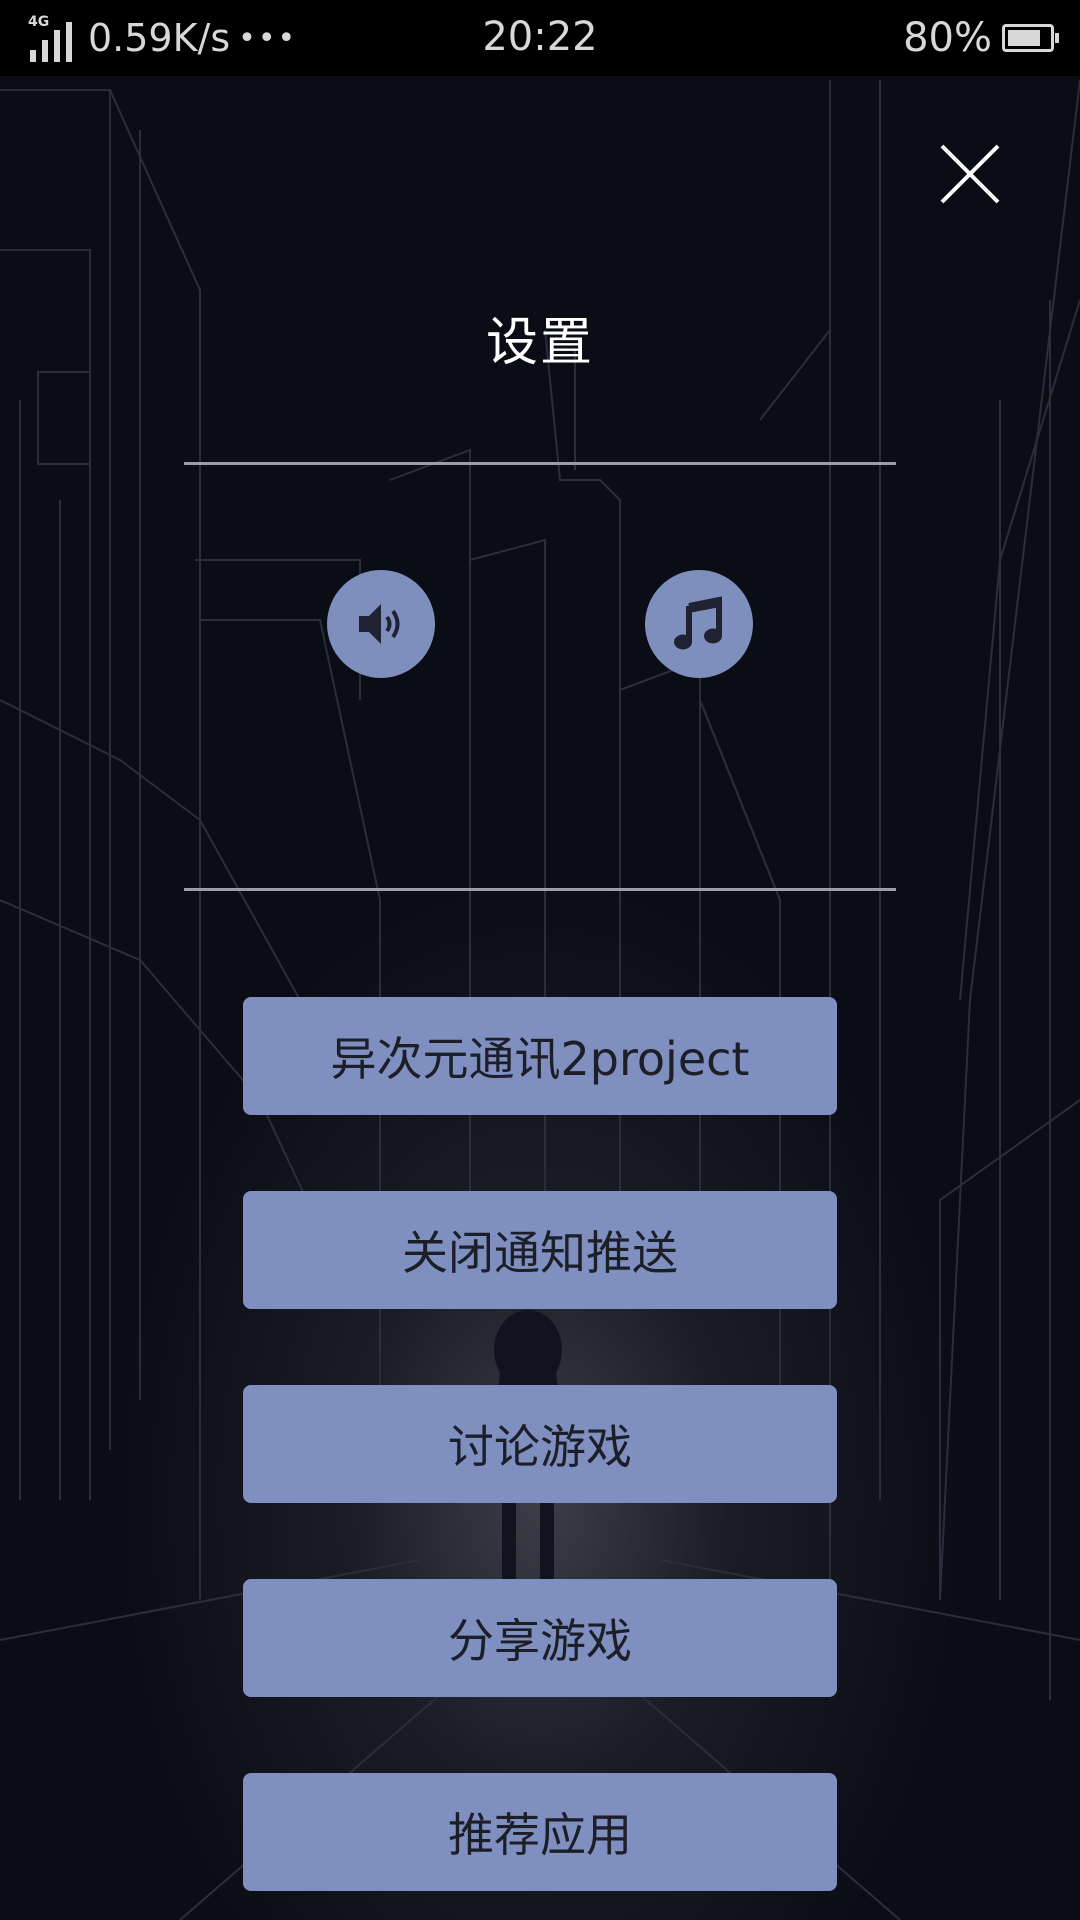 This screenshot has width=1080, height=1920. Describe the element at coordinates (1030, 38) in the screenshot. I see `battery-icon` at that location.